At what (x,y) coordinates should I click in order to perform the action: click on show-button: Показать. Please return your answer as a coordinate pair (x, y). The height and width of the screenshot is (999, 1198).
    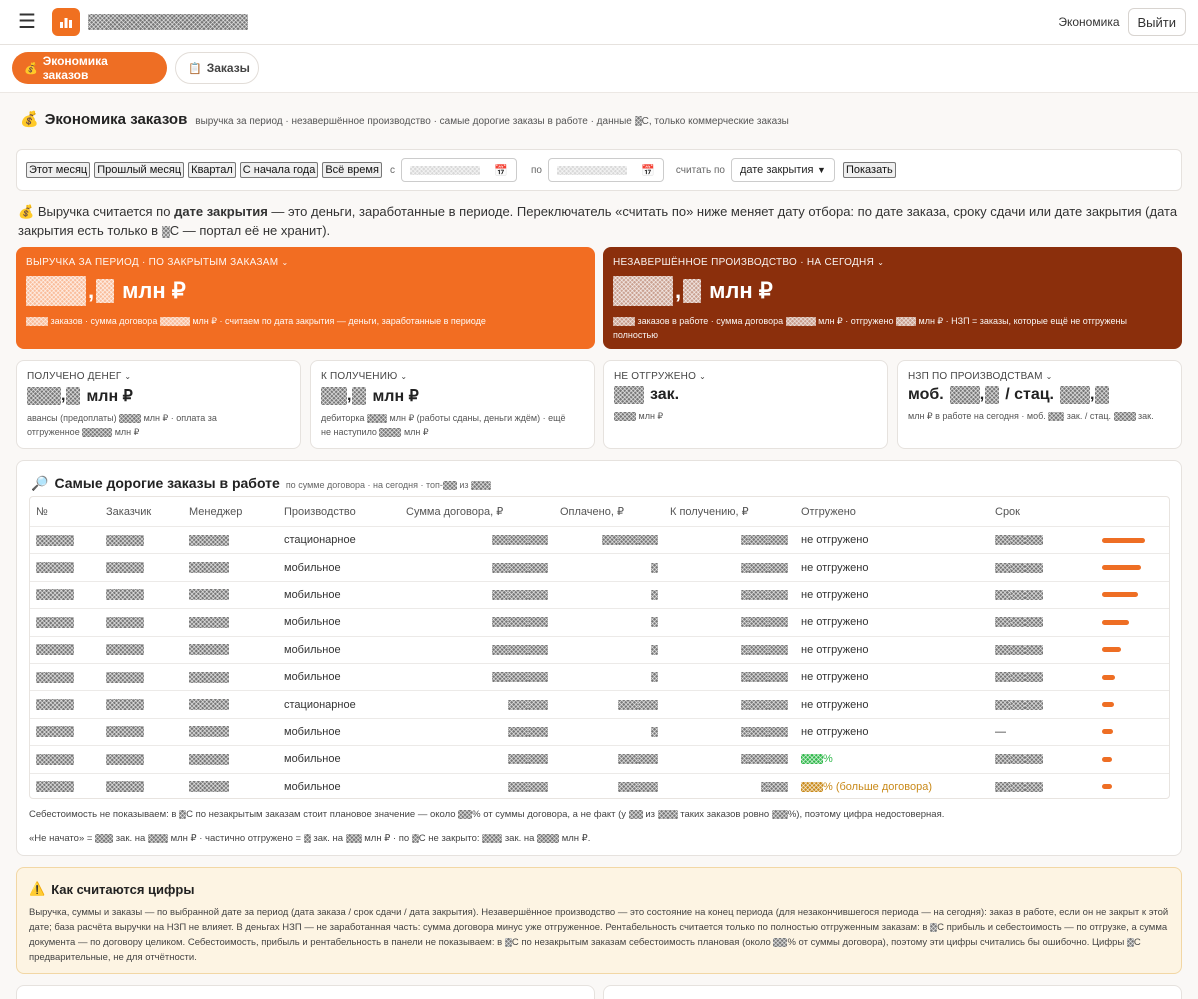
    Looking at the image, I should click on (869, 170).